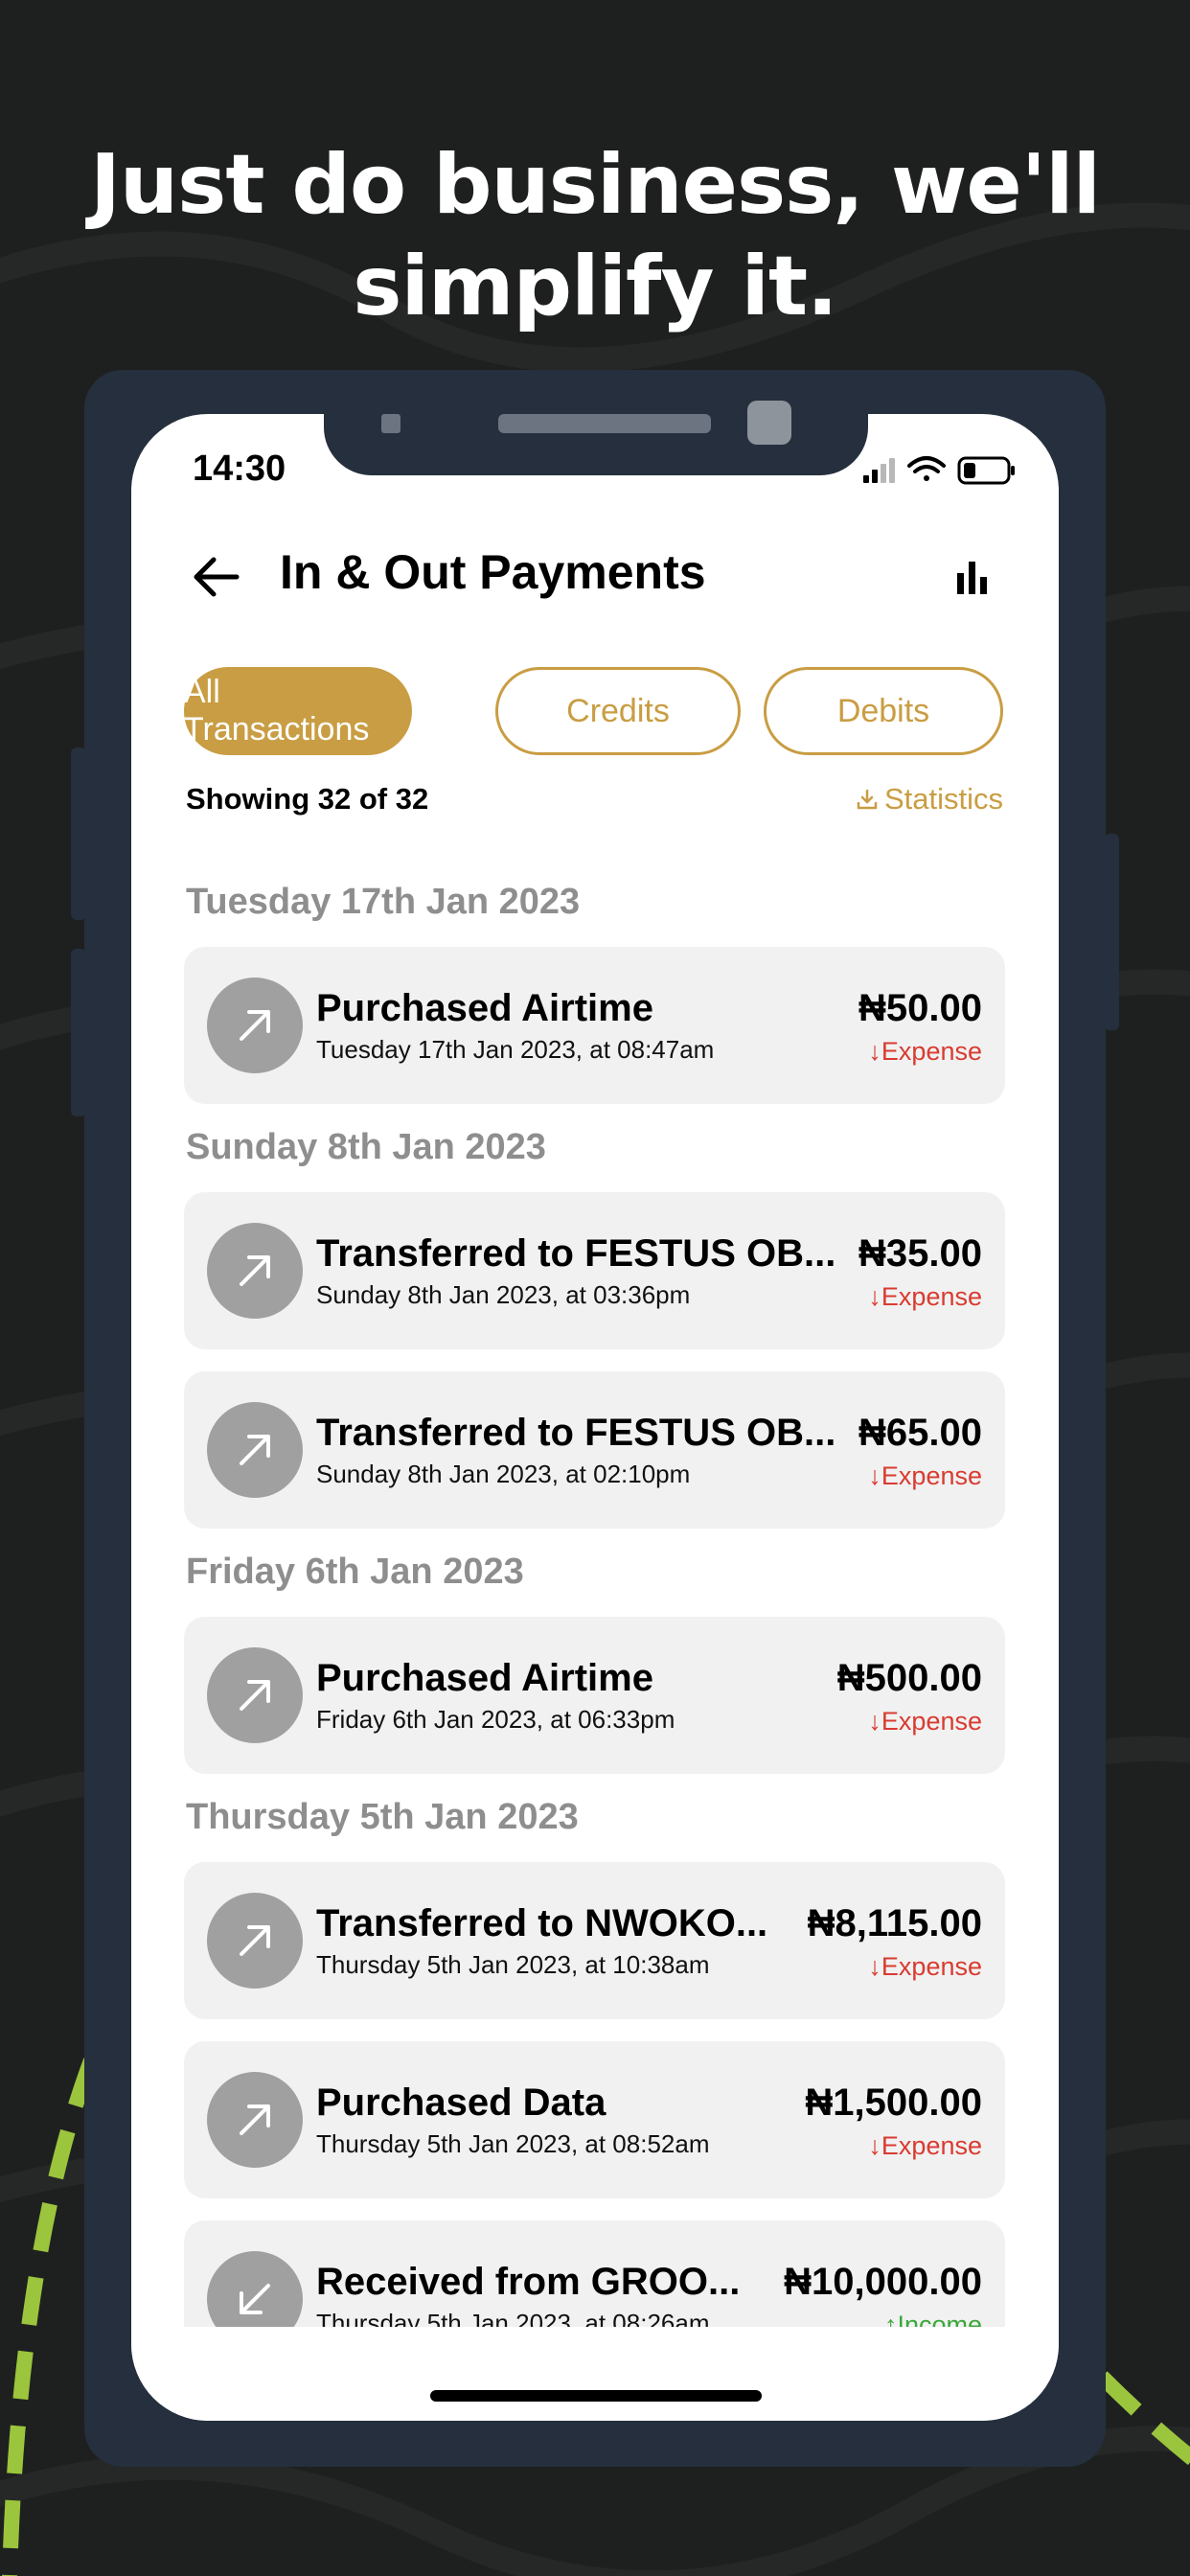 The width and height of the screenshot is (1190, 2576). Describe the element at coordinates (618, 711) in the screenshot. I see `tab-credits: Credits` at that location.